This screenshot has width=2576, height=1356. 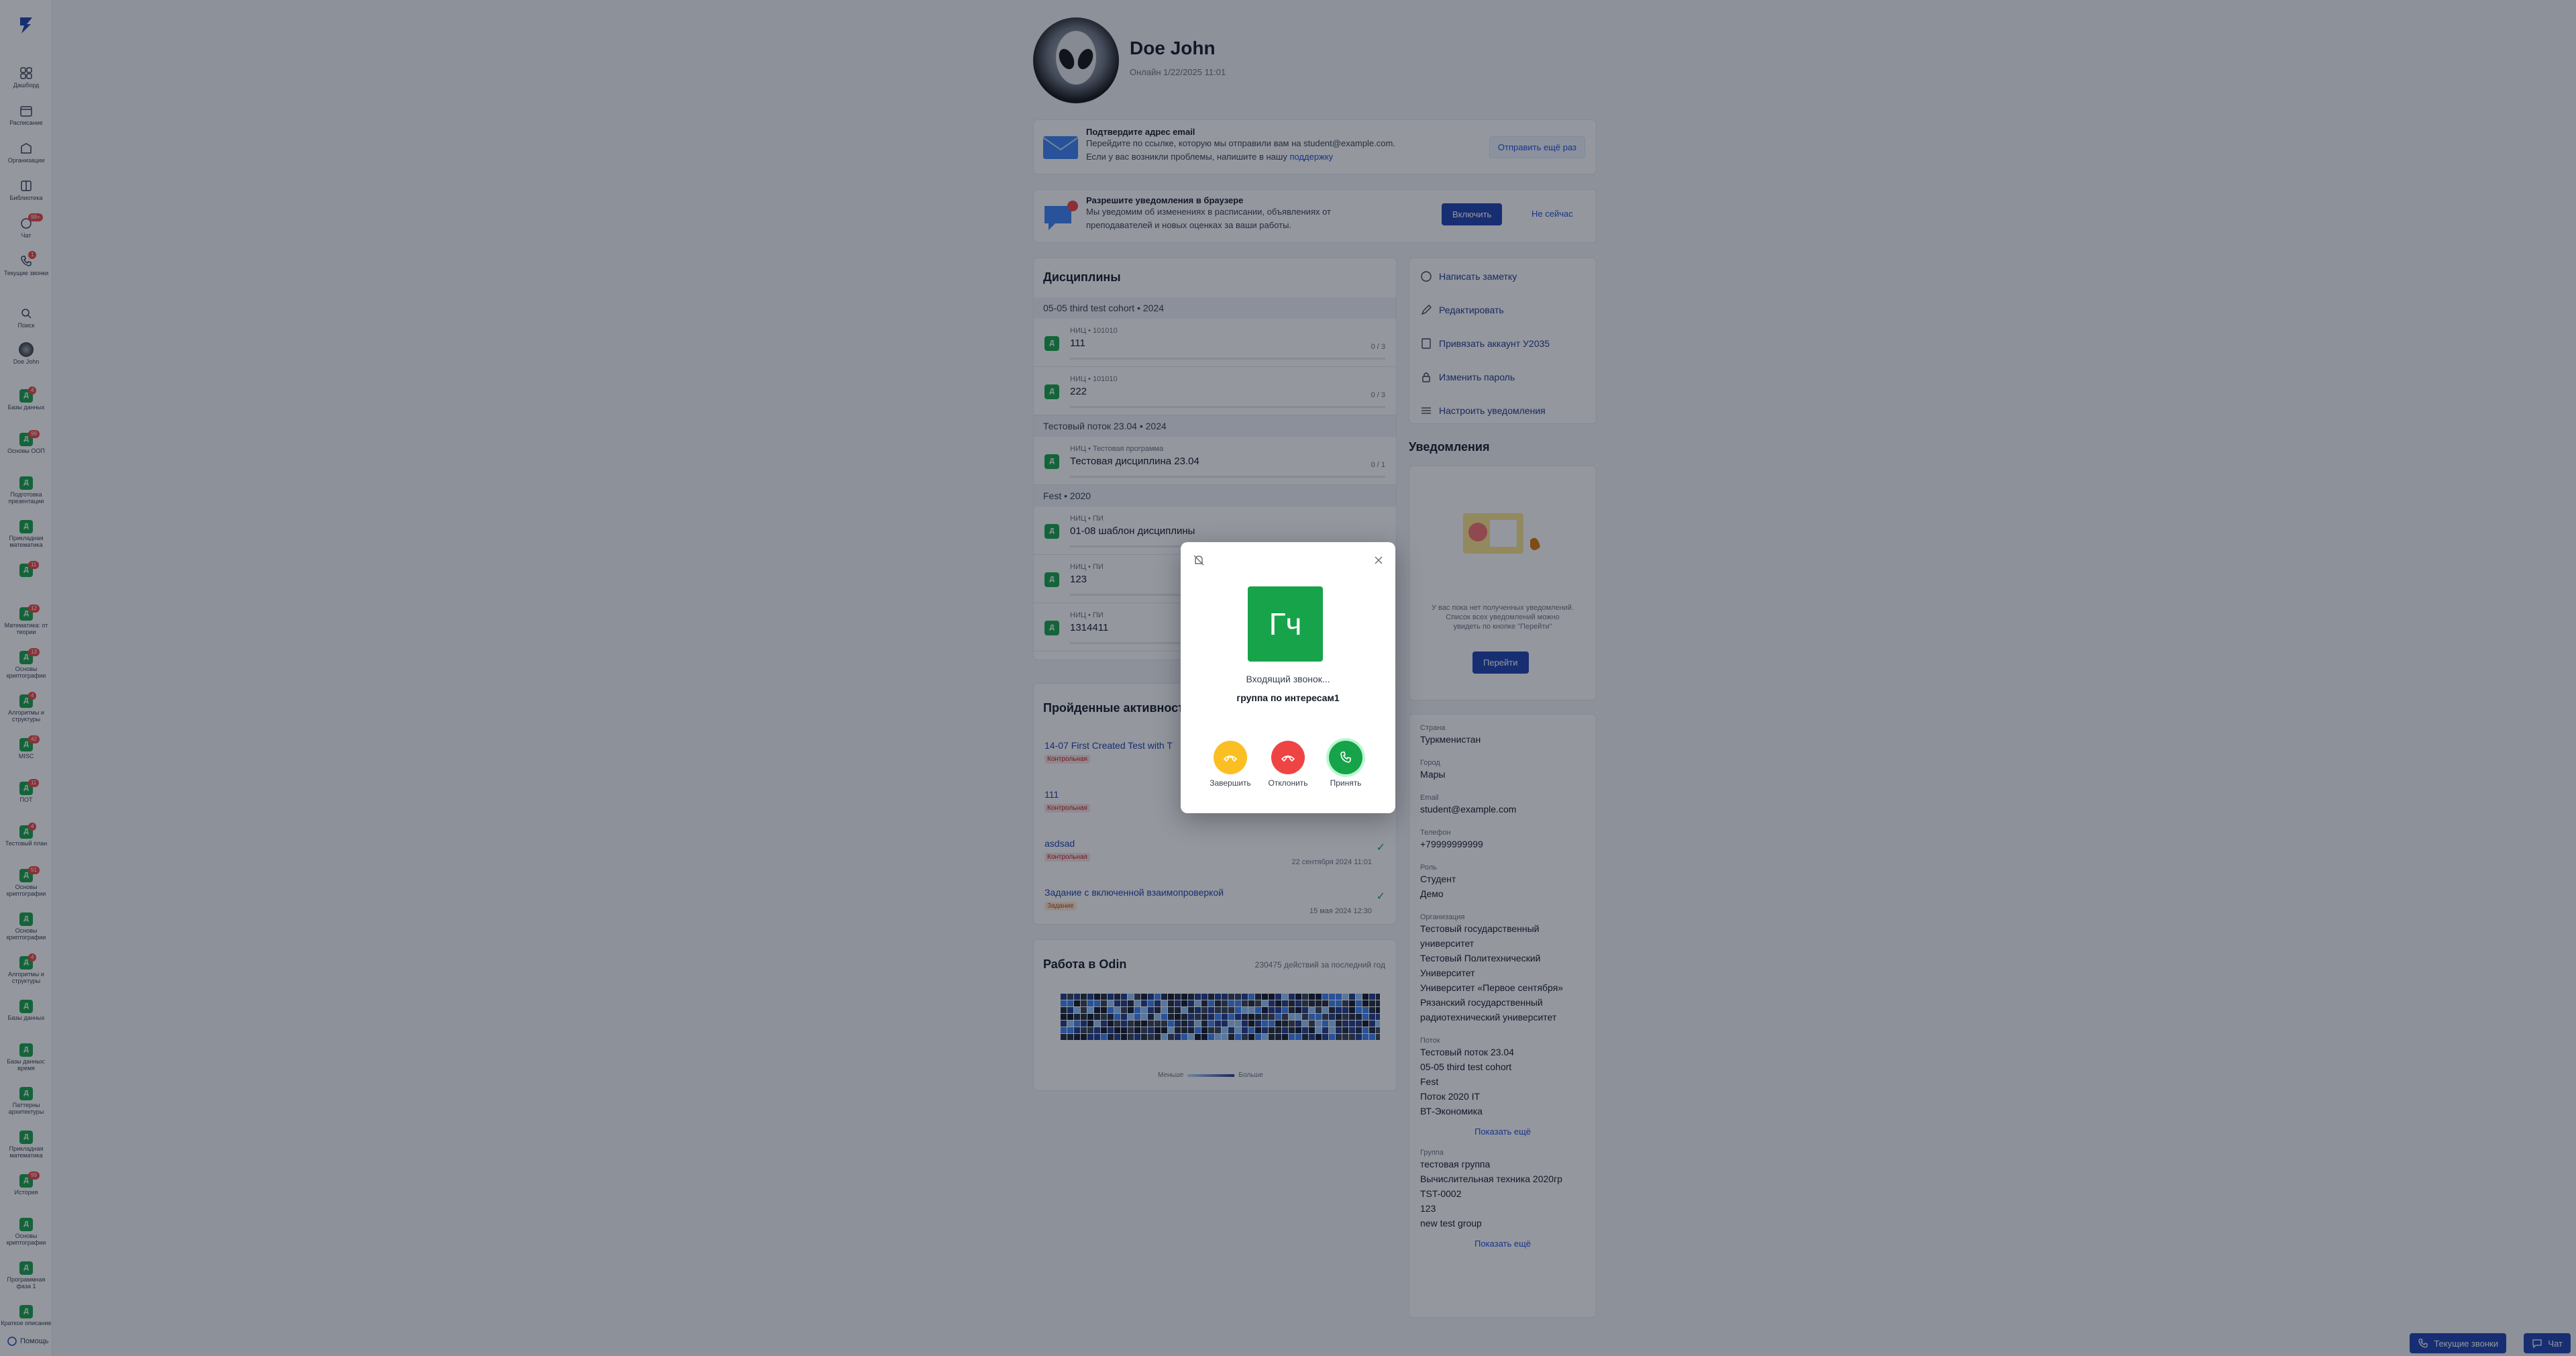 I want to click on caller-avatar: Гч, so click(x=1285, y=624).